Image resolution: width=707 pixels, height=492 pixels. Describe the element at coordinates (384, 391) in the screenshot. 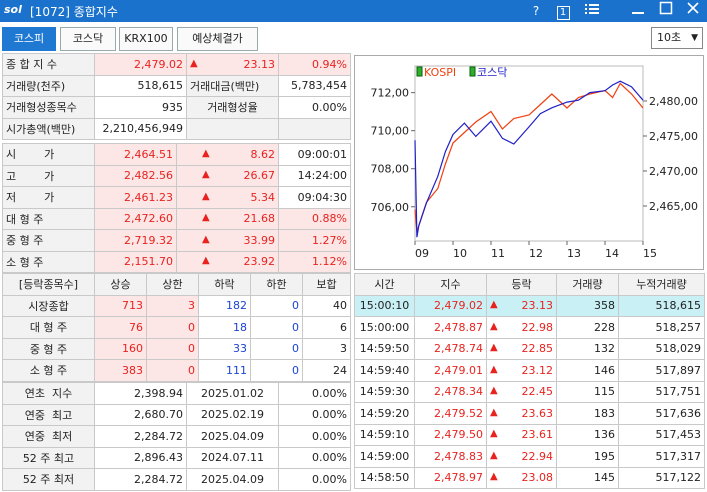

I see `tick-time: 14:59:30` at that location.